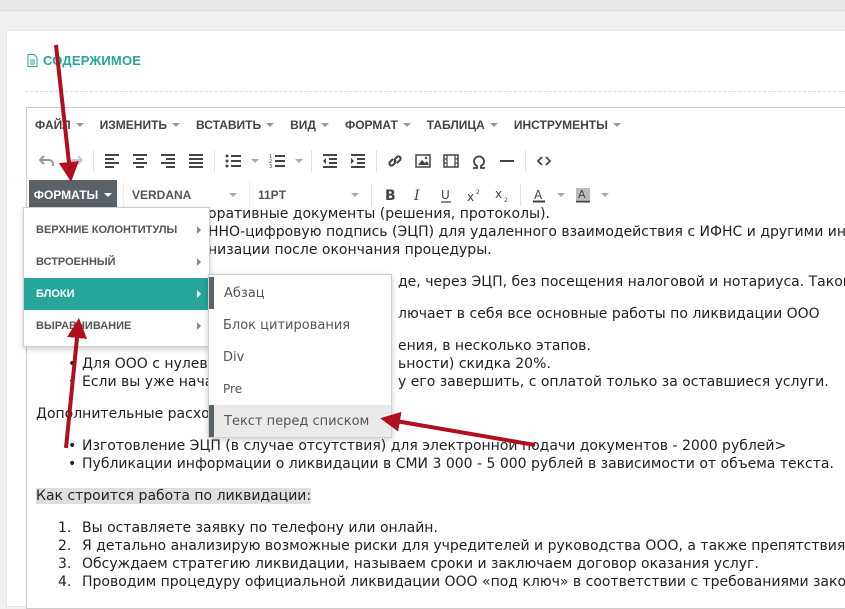  What do you see at coordinates (65, 582) in the screenshot?
I see `ordered-item-number: 4.` at bounding box center [65, 582].